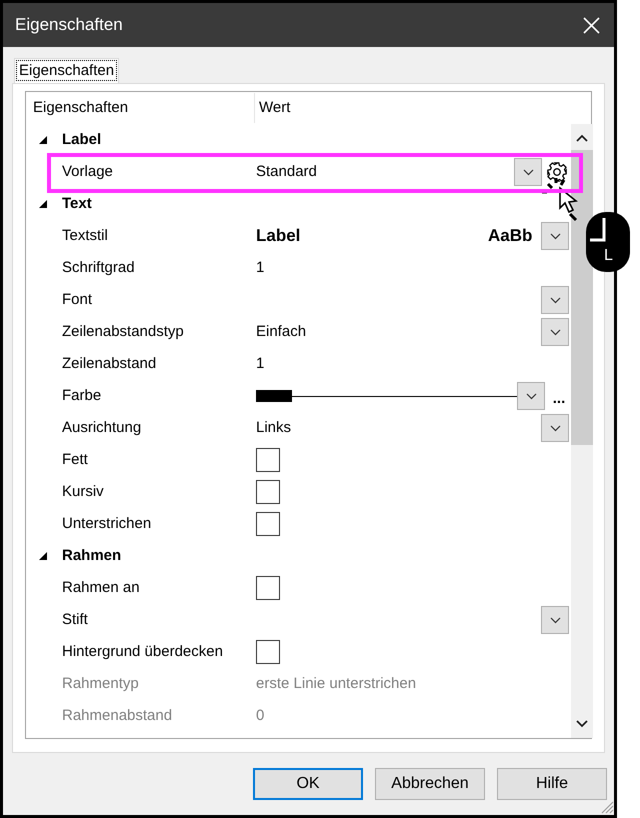  Describe the element at coordinates (336, 684) in the screenshot. I see `property-value: erste Linie unterstrichen` at that location.